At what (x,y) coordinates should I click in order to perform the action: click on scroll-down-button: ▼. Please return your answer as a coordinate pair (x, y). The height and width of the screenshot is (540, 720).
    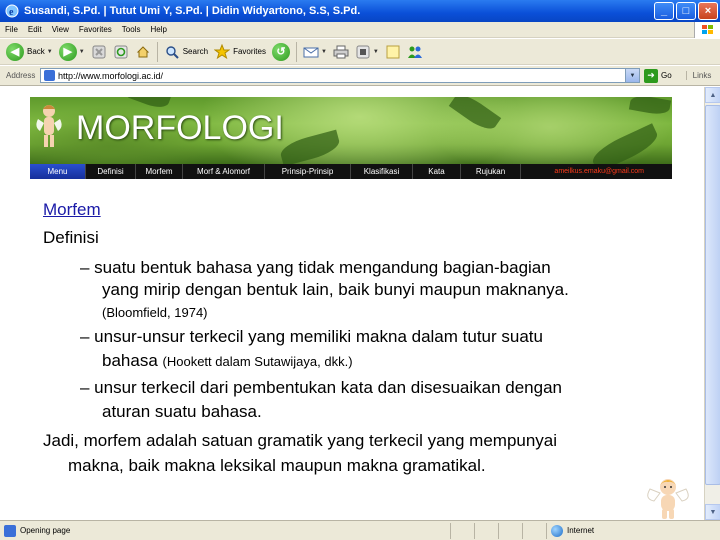
    Looking at the image, I should click on (712, 512).